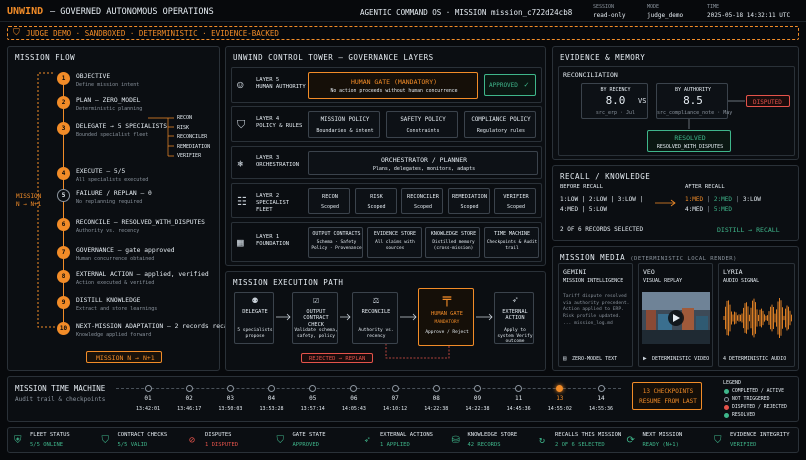  Describe the element at coordinates (47, 445) in the screenshot. I see `status-value: 5/5 ONLINE` at that location.